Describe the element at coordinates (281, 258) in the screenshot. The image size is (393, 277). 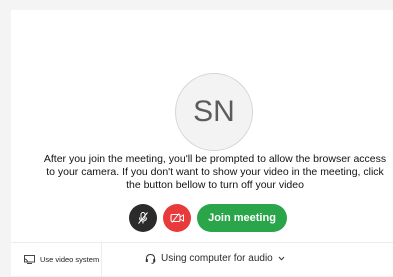
I see `chevron-down-icon` at that location.